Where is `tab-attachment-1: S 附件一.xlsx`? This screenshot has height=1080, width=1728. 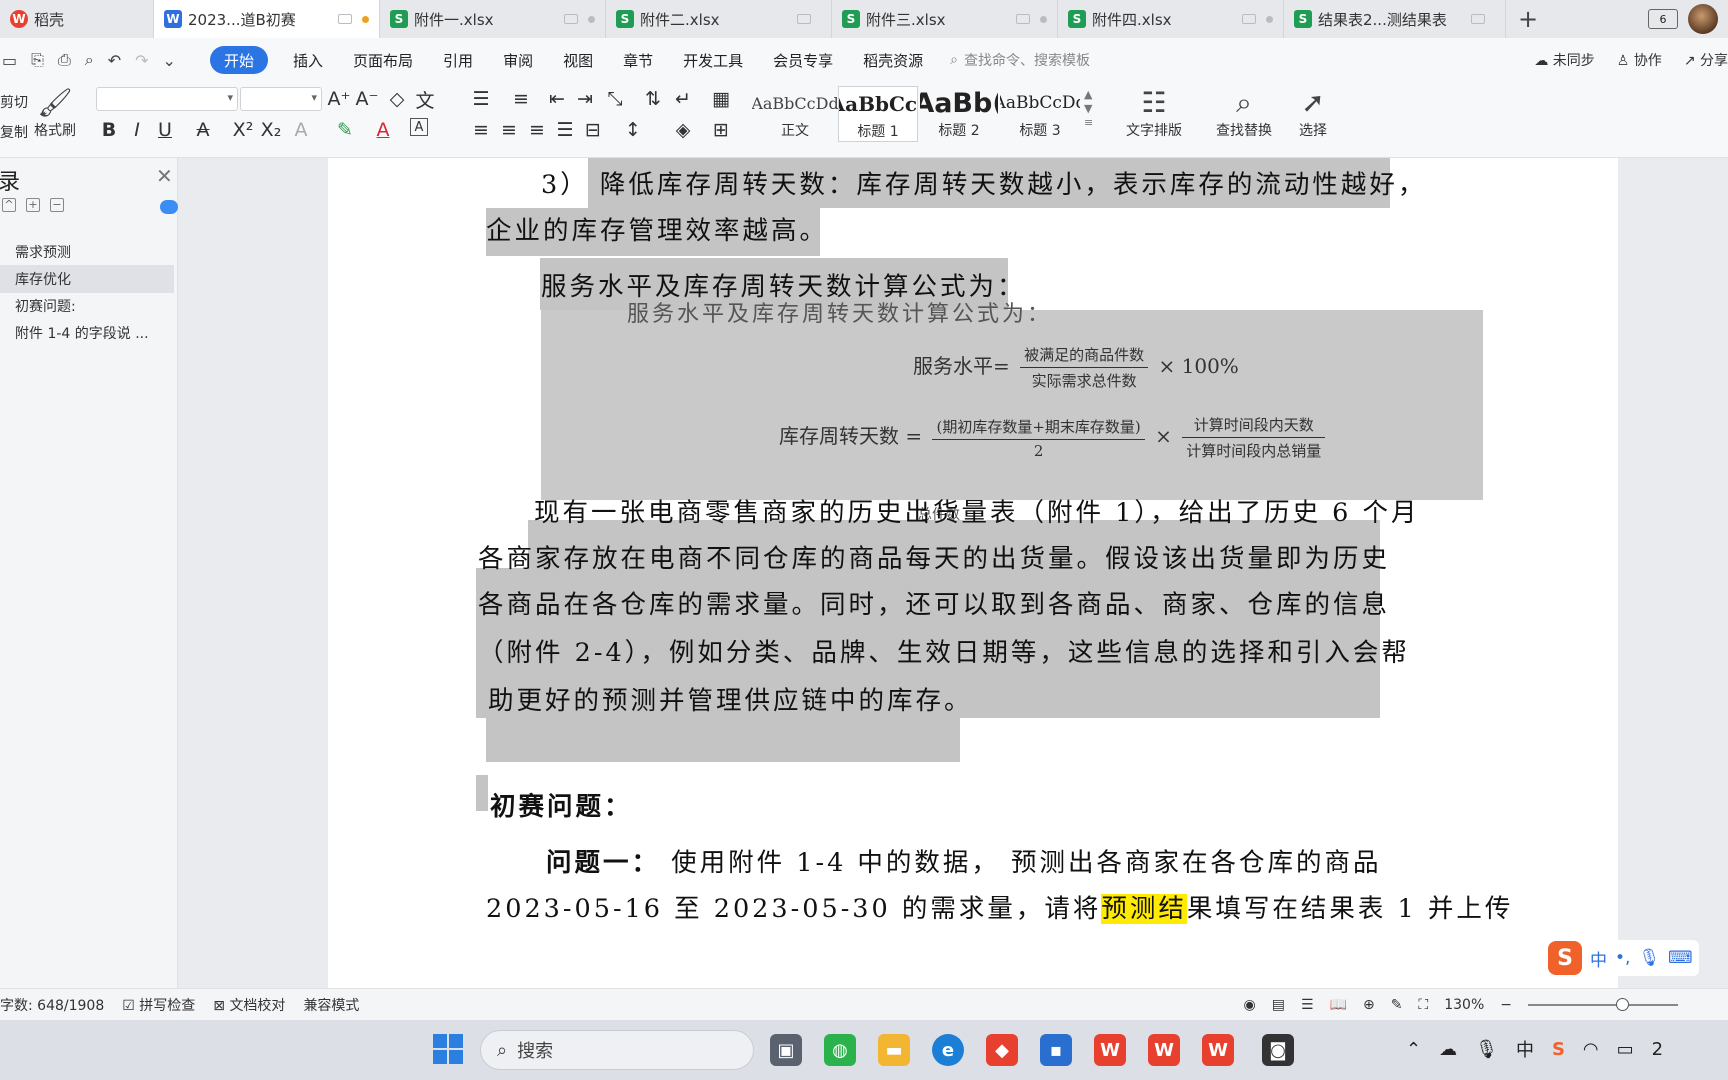
tab-attachment-1: S 附件一.xlsx is located at coordinates (493, 19).